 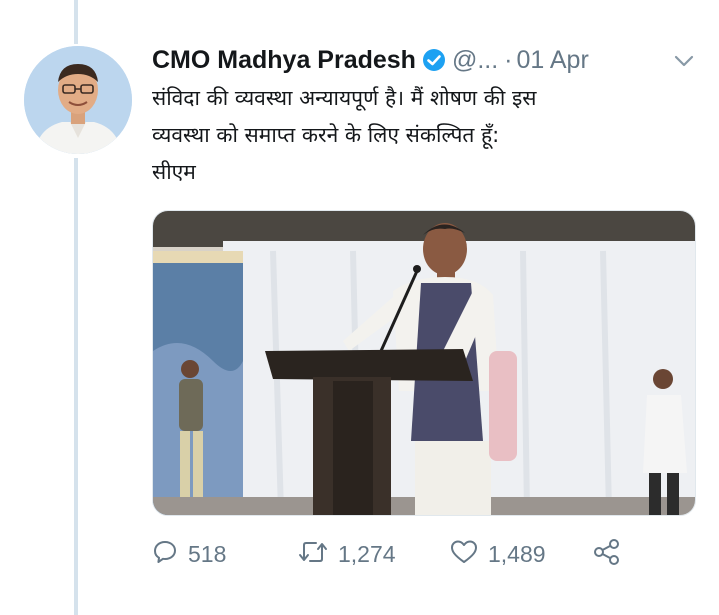 I want to click on author-name: CMO Madhya Pradesh, so click(x=284, y=60).